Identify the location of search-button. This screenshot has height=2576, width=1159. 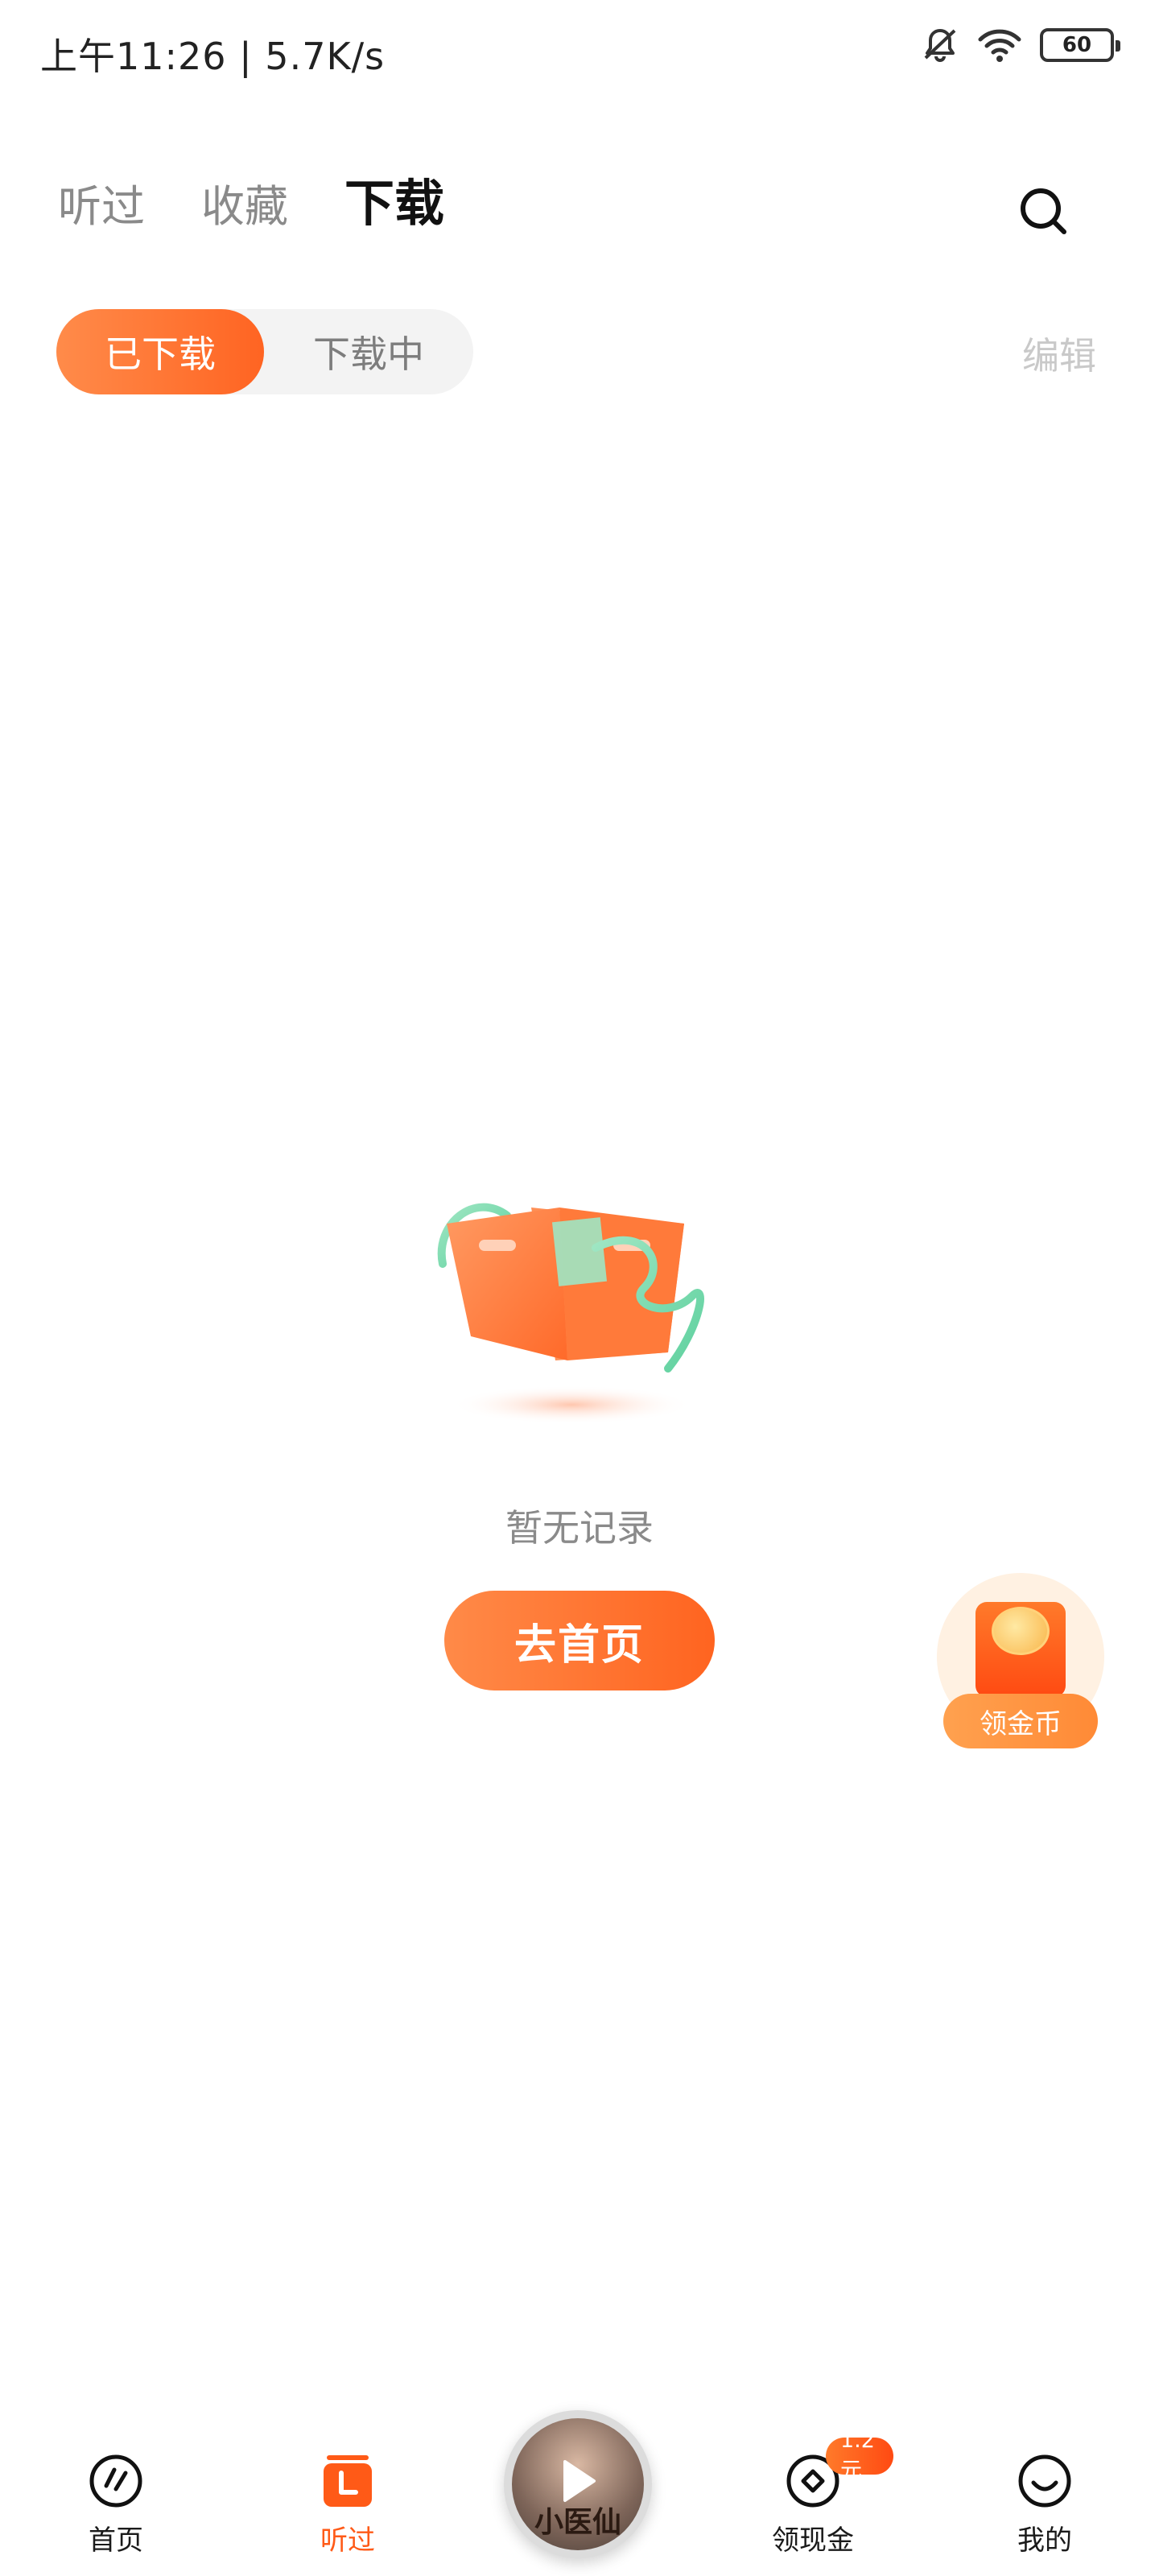
(1044, 212).